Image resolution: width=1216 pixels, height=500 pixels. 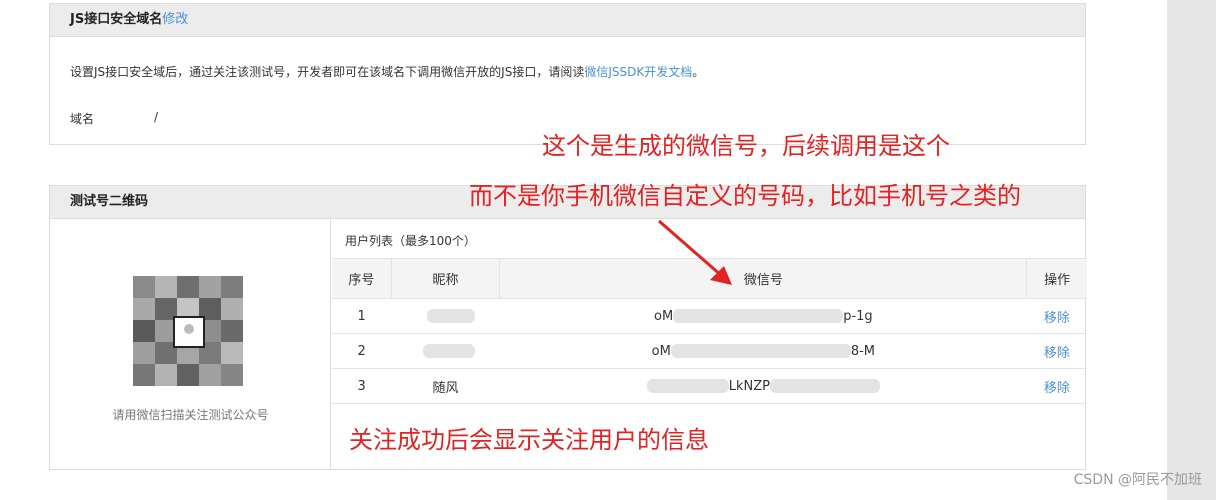 I want to click on wechat-id-suffix: 8-M, so click(x=863, y=351).